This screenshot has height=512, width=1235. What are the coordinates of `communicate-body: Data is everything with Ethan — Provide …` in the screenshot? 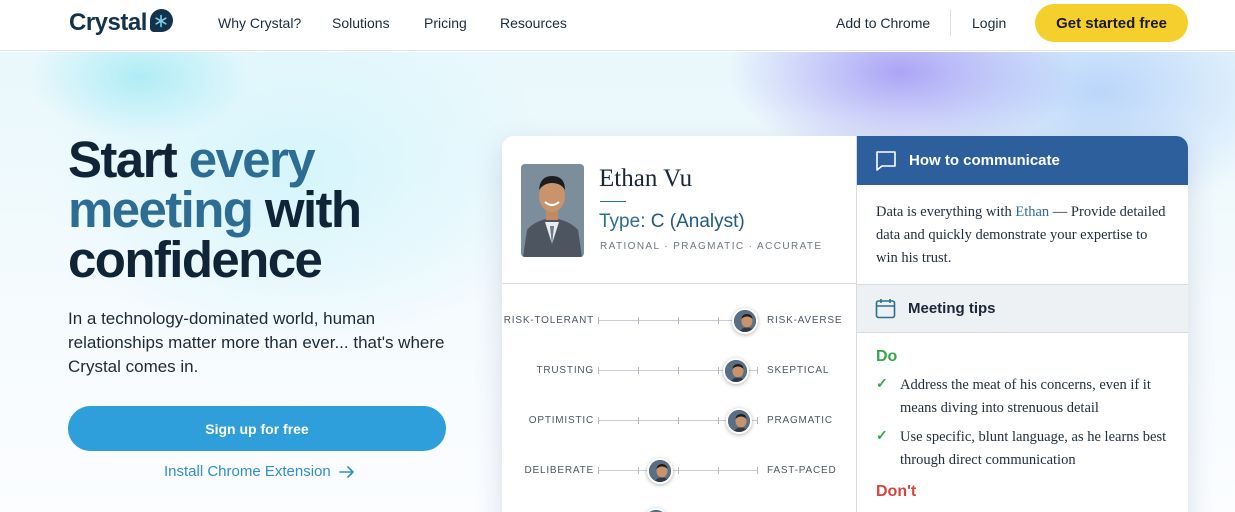 It's located at (1021, 235).